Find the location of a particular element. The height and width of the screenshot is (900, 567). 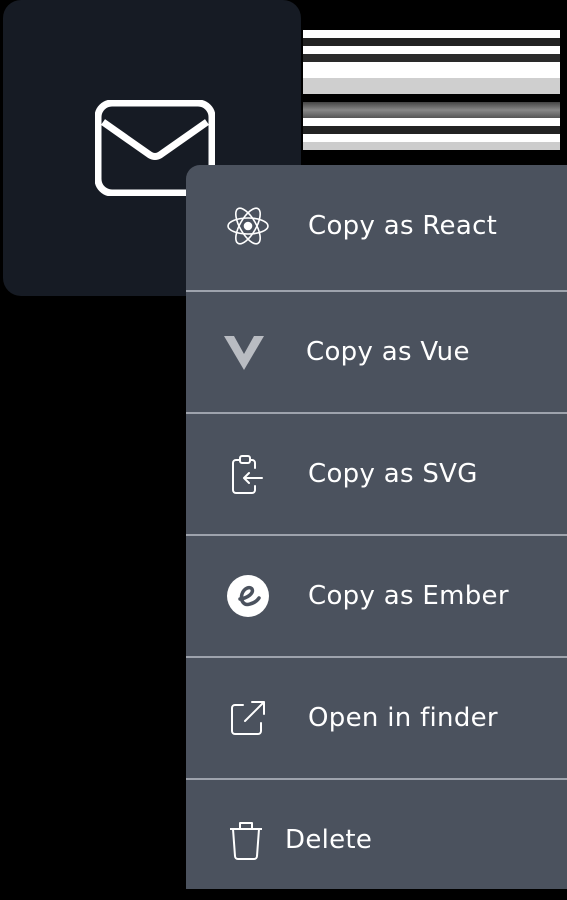

menu-item-label: Copy as React is located at coordinates (403, 226).